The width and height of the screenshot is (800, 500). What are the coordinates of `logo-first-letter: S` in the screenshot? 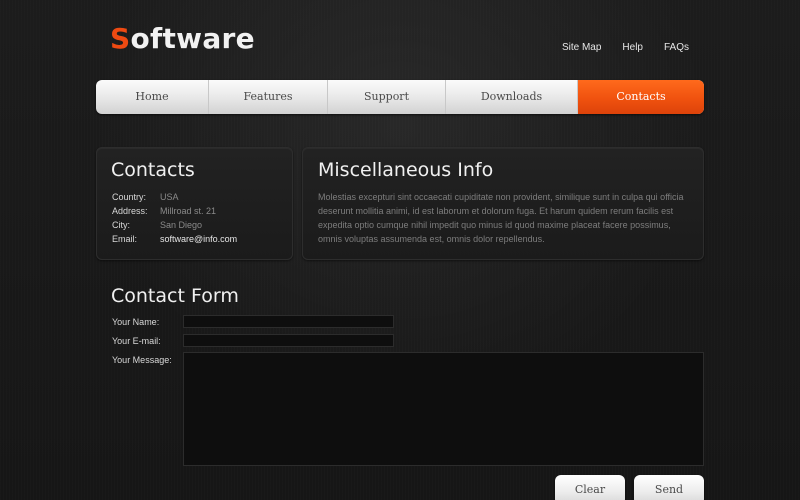 It's located at (120, 38).